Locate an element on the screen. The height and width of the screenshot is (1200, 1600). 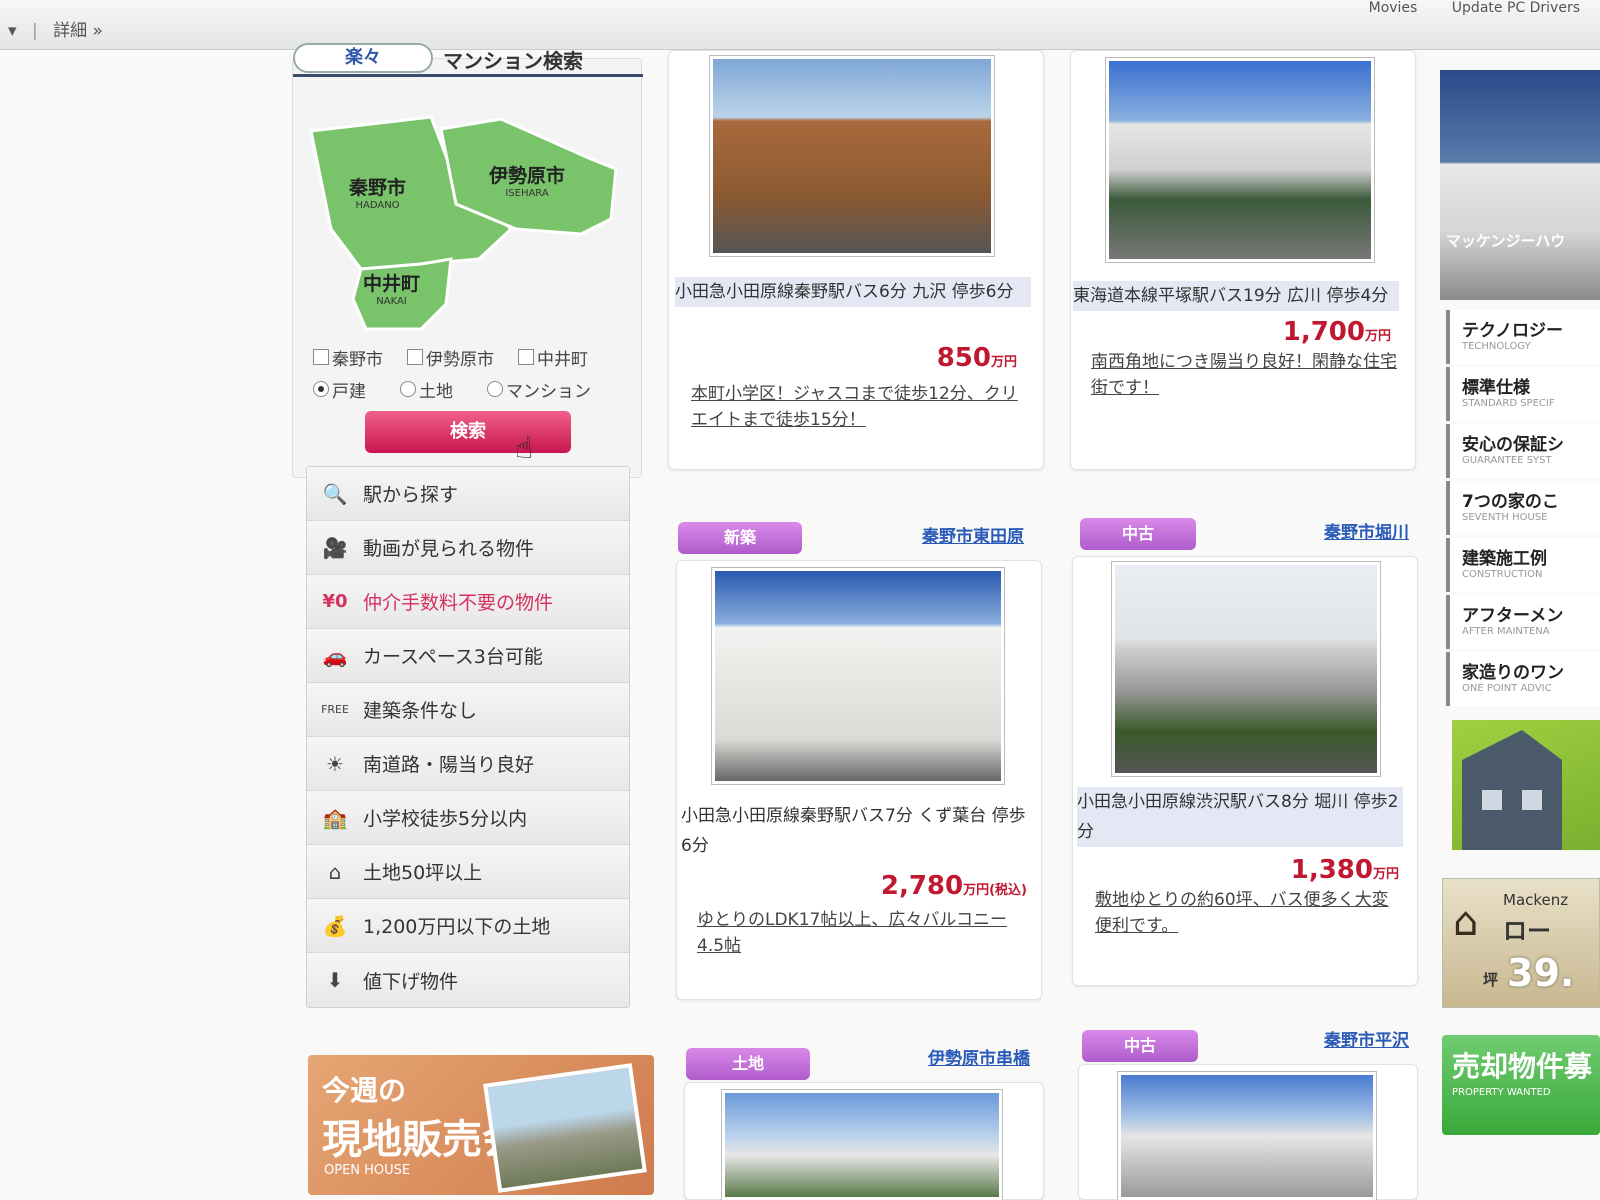
feature-menu-item: FREE 建築条件なし is located at coordinates (468, 710).